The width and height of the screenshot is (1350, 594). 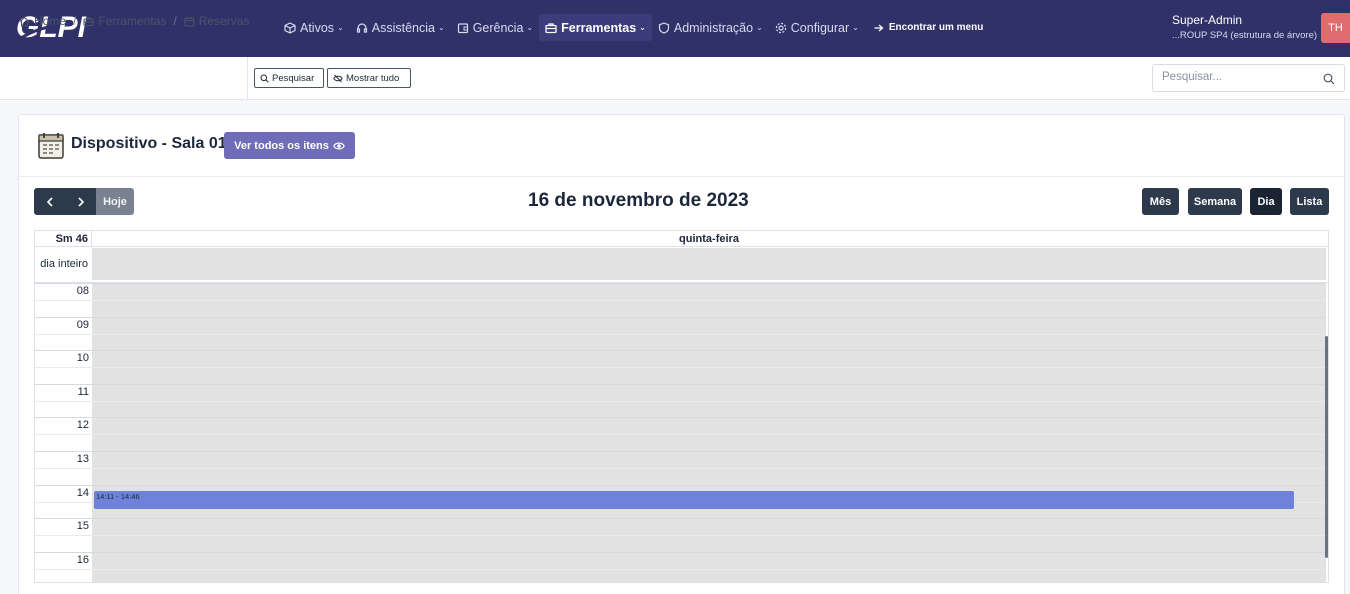 What do you see at coordinates (1207, 20) in the screenshot?
I see `user-name: Super-Admin` at bounding box center [1207, 20].